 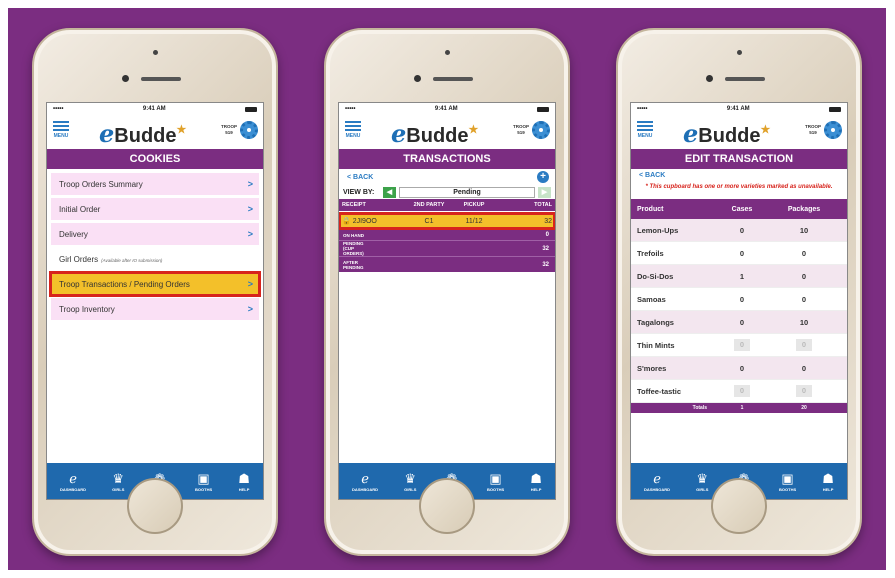 I want to click on product-row: Do-Si-Dos 1 0, so click(x=739, y=276).